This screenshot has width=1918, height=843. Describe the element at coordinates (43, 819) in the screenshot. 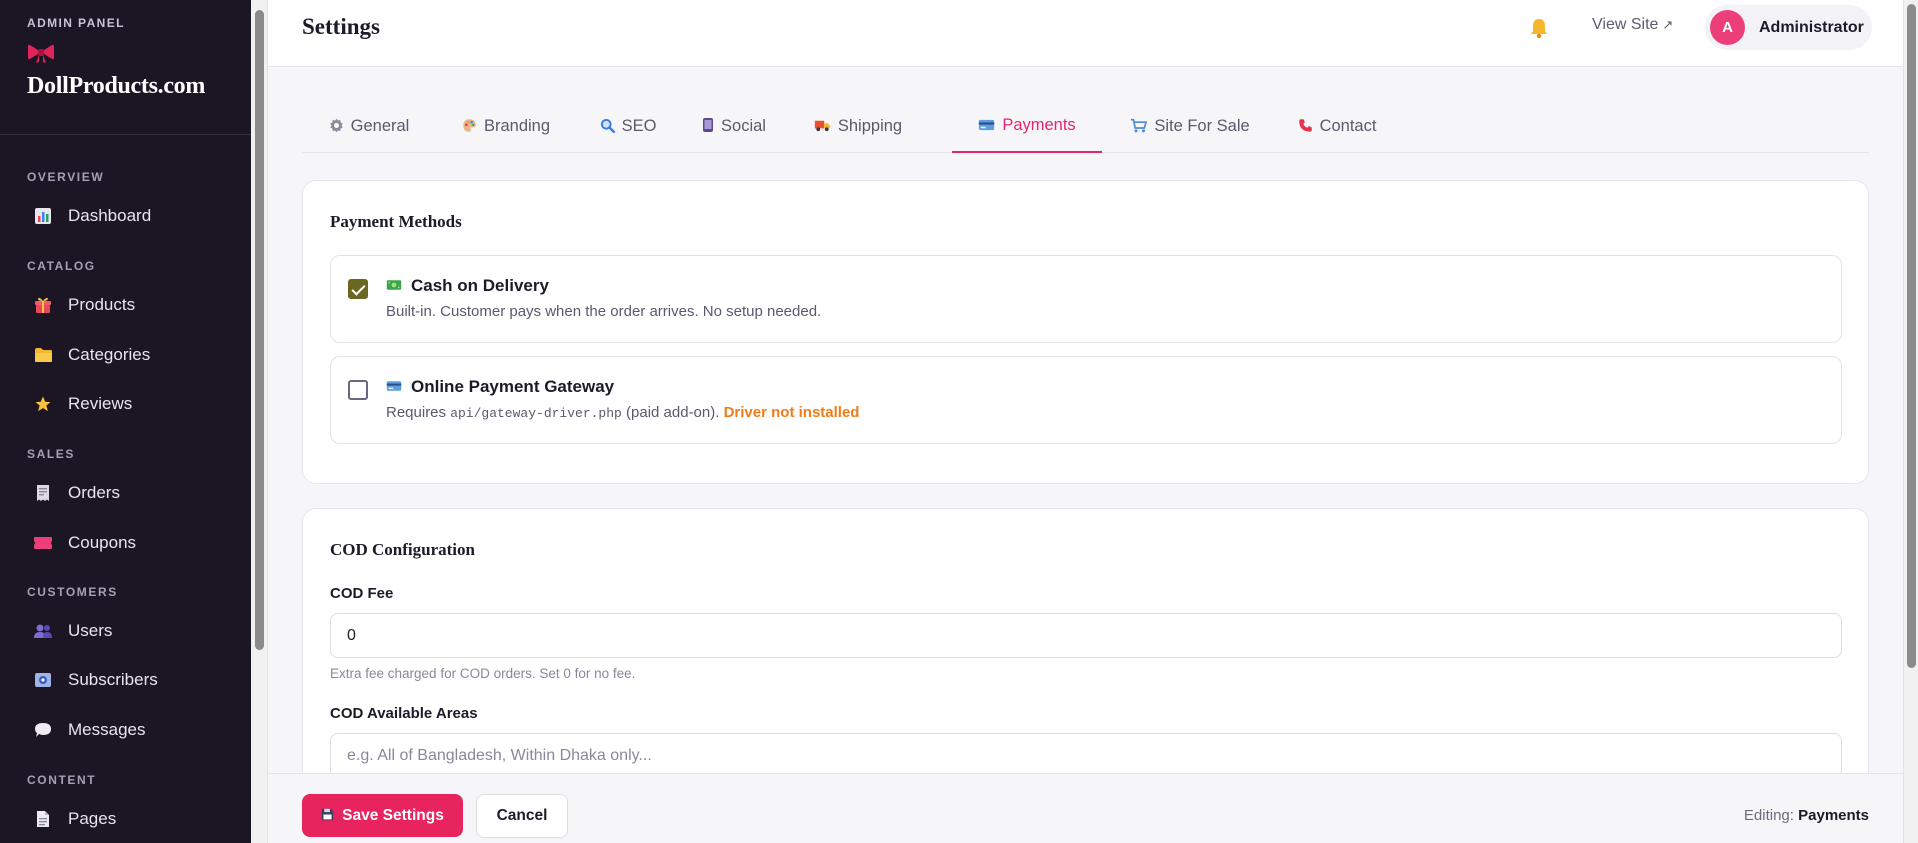

I see `page-icon` at that location.